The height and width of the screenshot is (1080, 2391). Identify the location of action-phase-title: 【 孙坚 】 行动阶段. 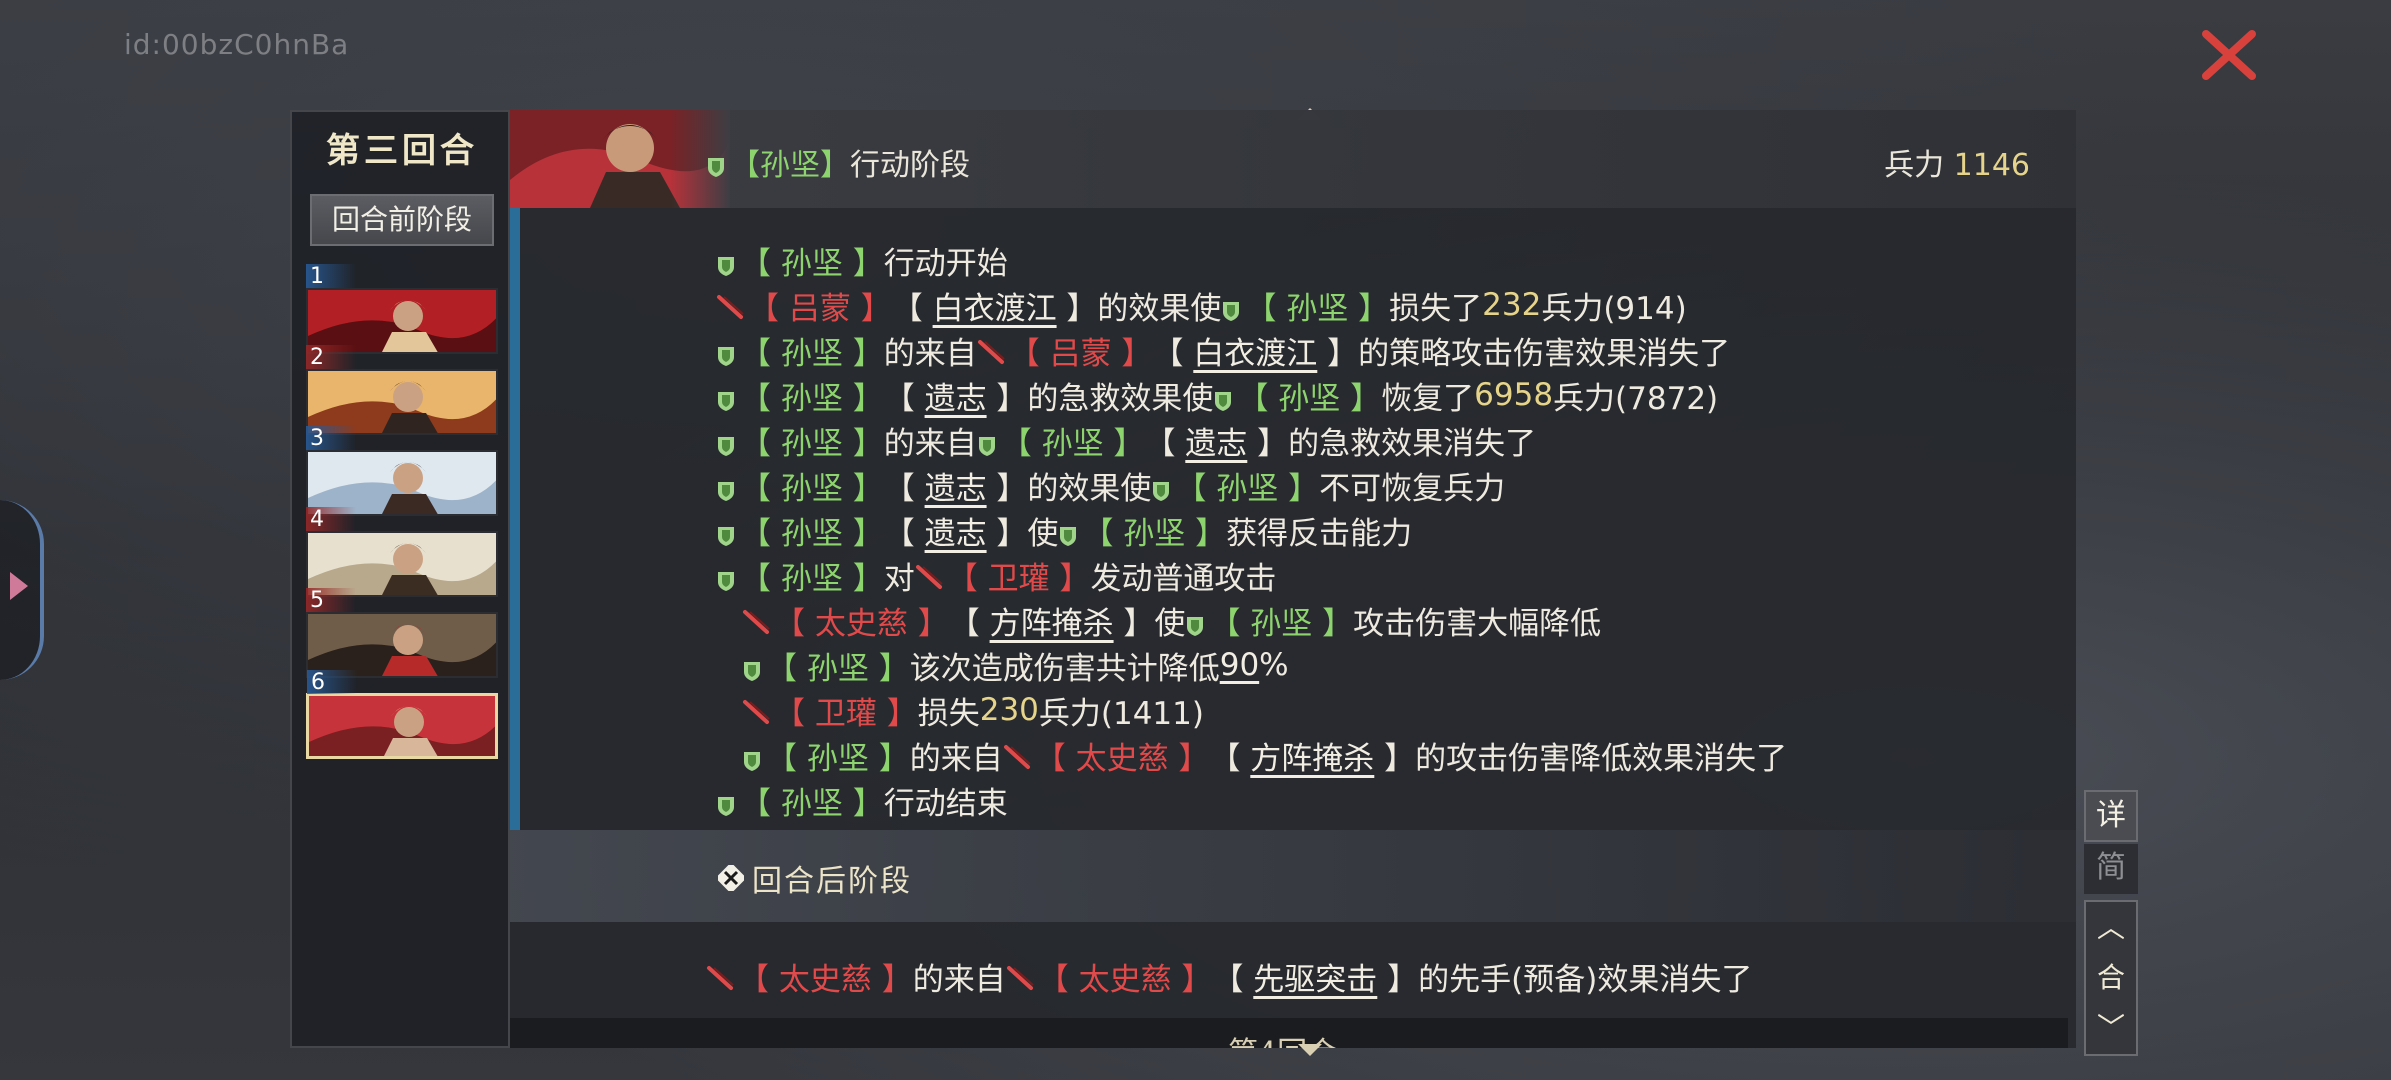
(838, 162).